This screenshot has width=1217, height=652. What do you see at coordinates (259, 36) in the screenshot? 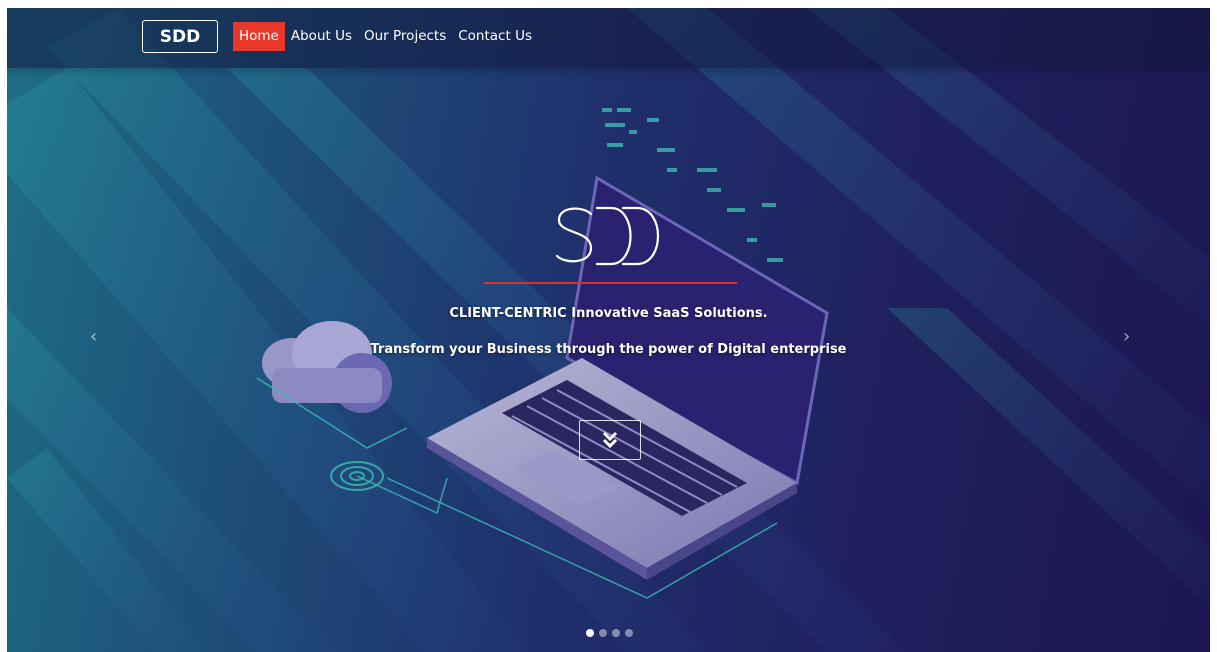
I see `nav-link-home: Home` at bounding box center [259, 36].